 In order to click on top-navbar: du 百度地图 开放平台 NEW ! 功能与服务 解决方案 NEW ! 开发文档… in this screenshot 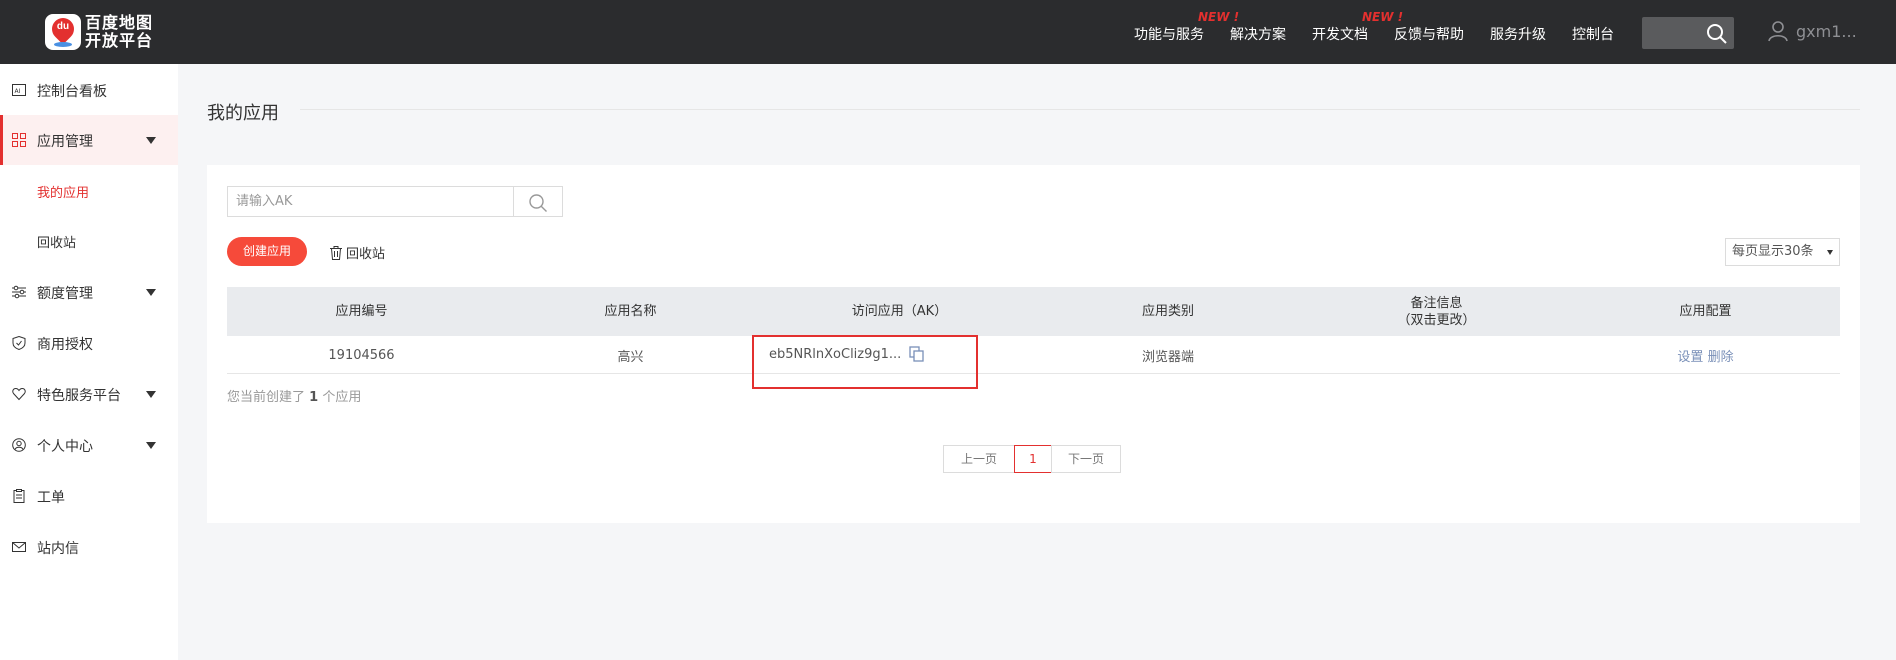, I will do `click(948, 32)`.